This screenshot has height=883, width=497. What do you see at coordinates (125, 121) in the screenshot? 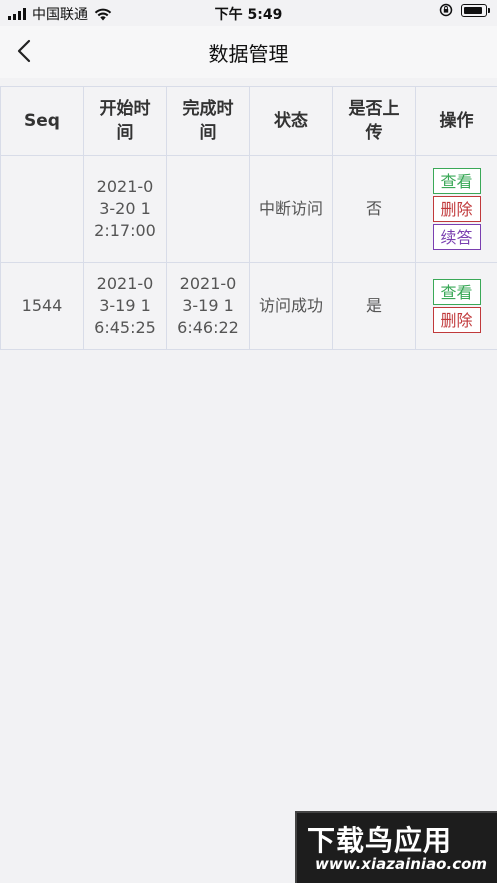
I see `header-start-time: 开始时间` at bounding box center [125, 121].